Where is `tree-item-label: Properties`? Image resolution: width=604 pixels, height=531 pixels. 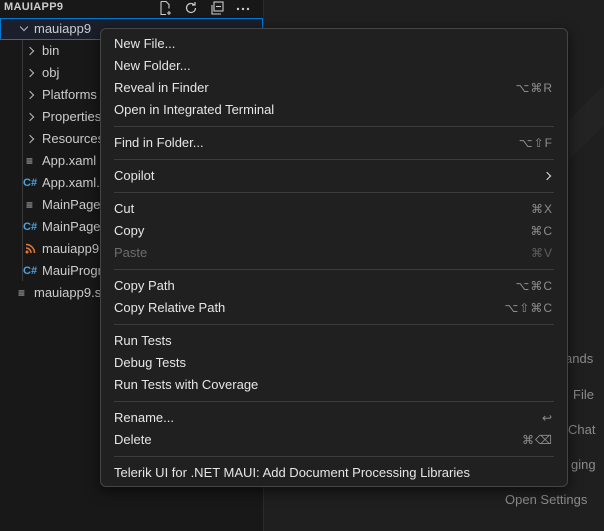
tree-item-label: Properties is located at coordinates (72, 116).